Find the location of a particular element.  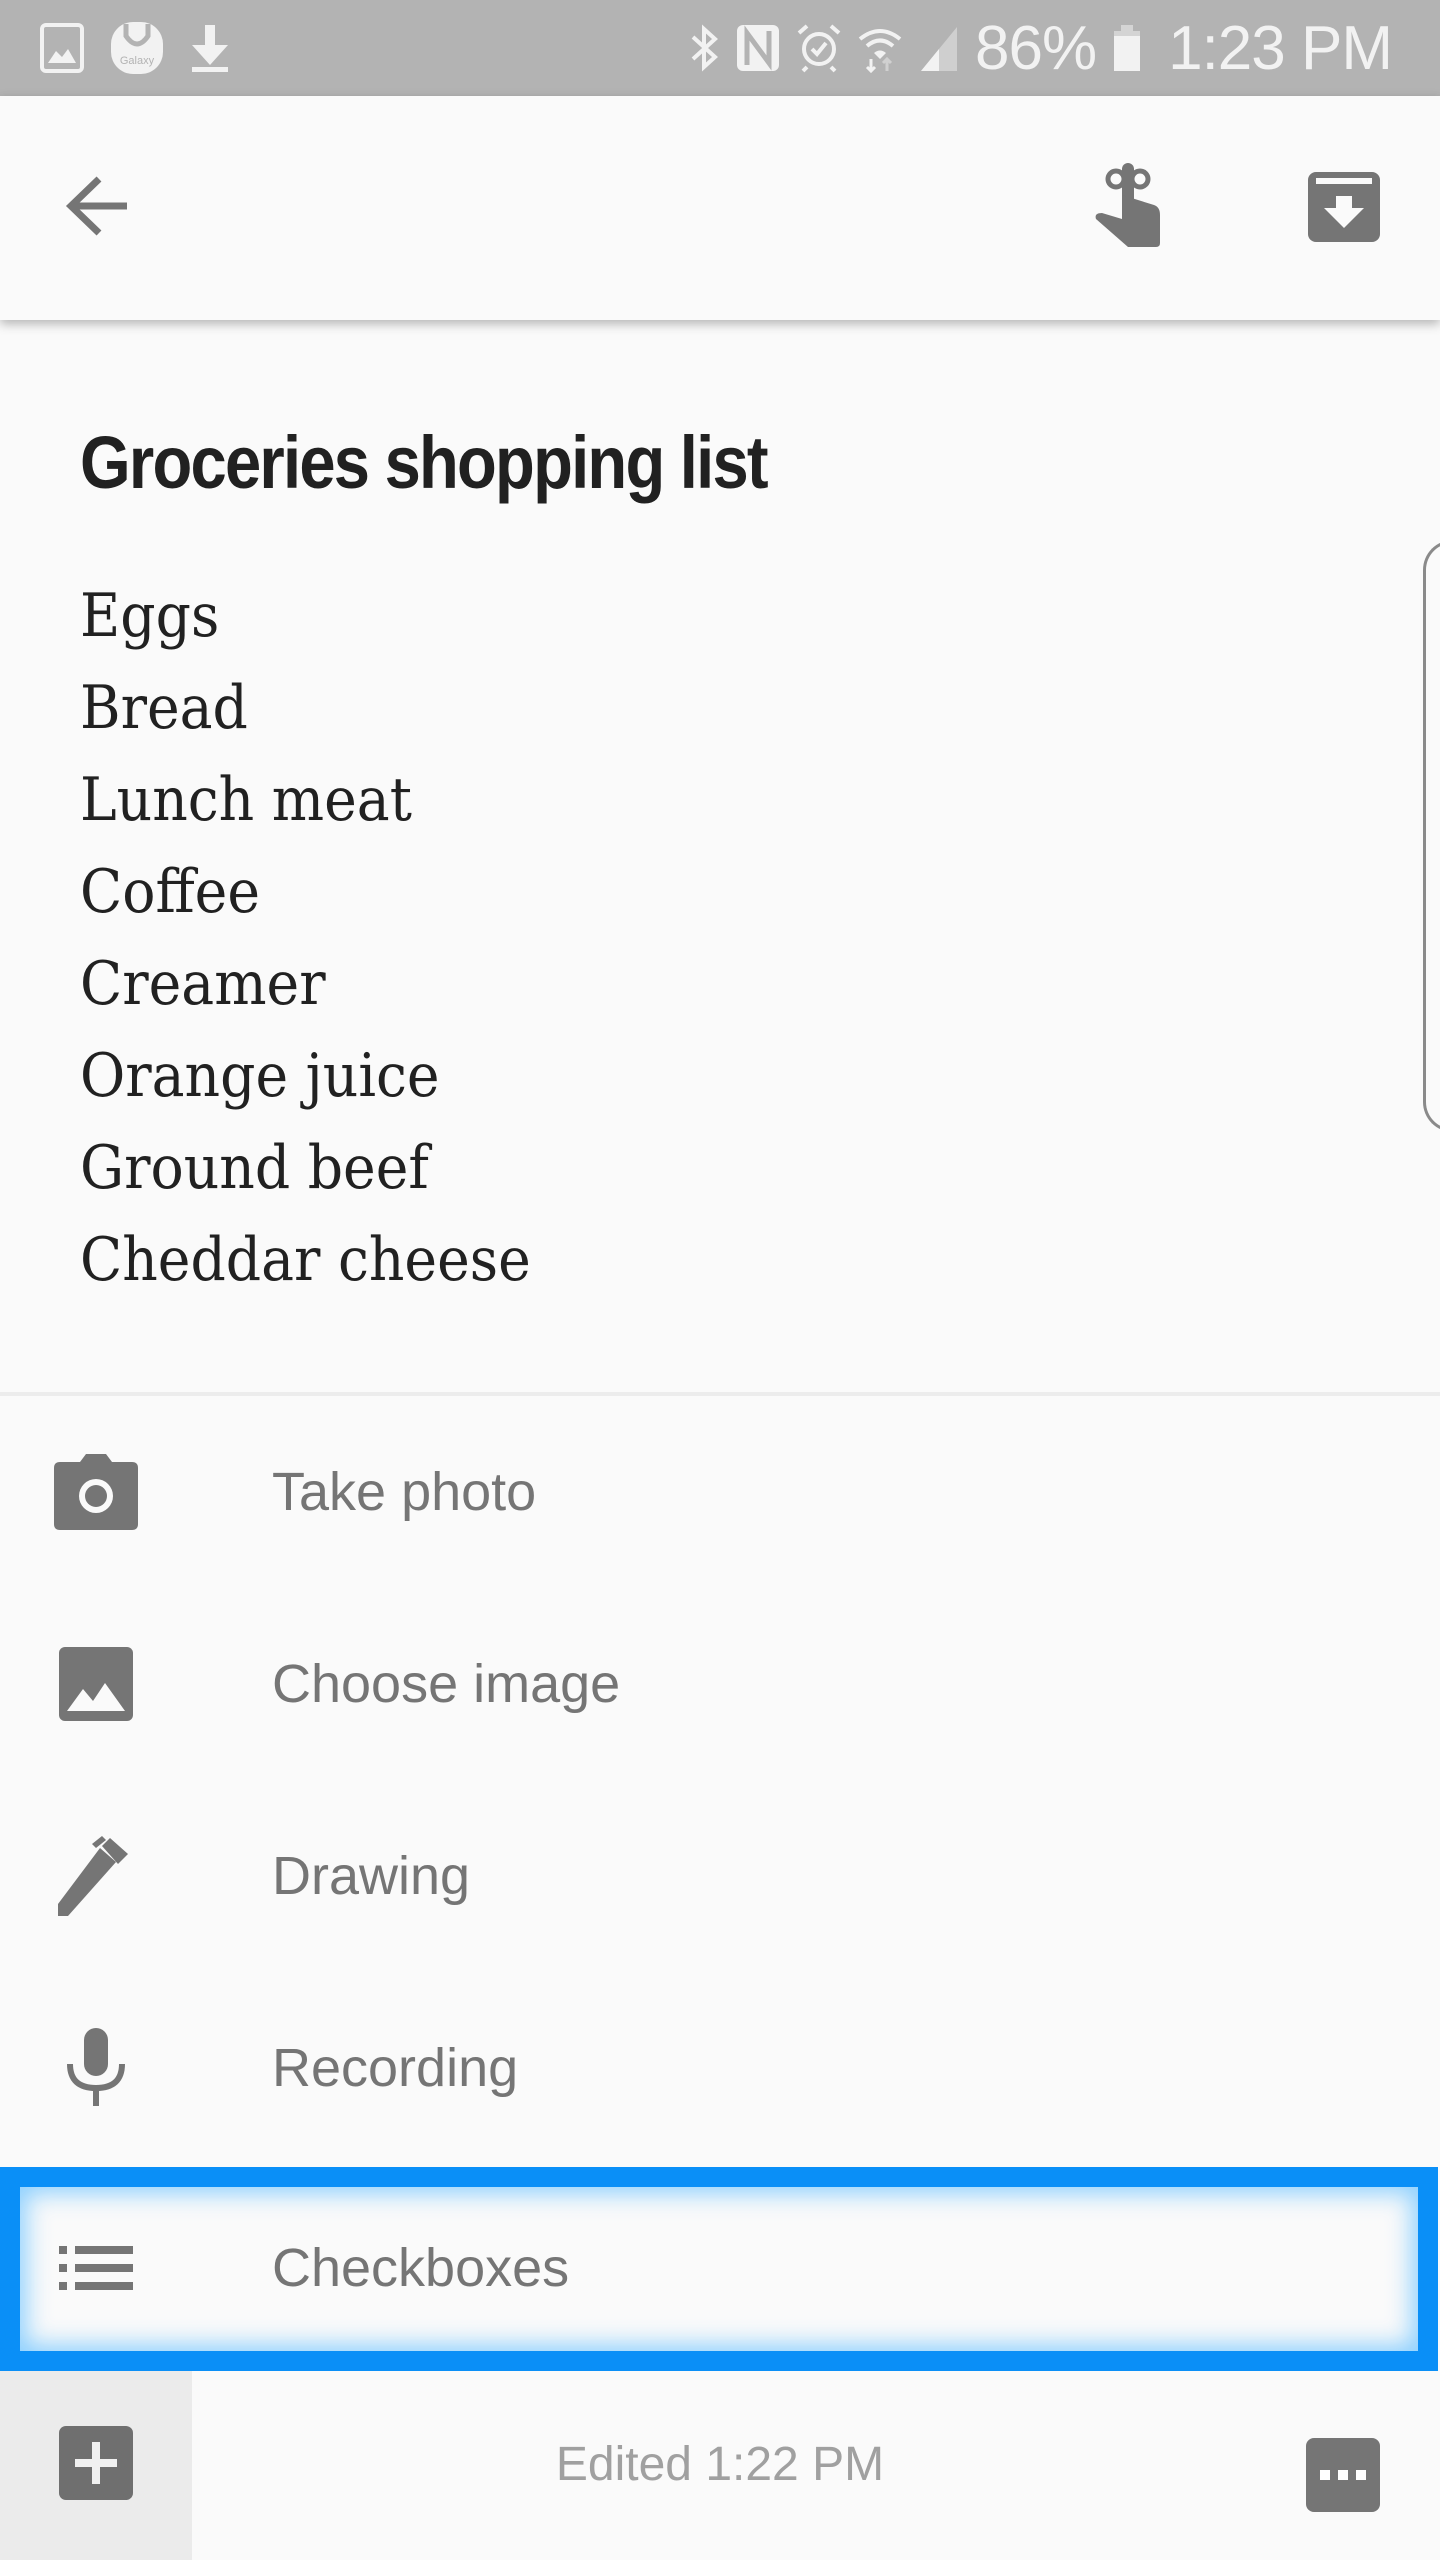

note-title: Groceries shopping list is located at coordinates (424, 462).